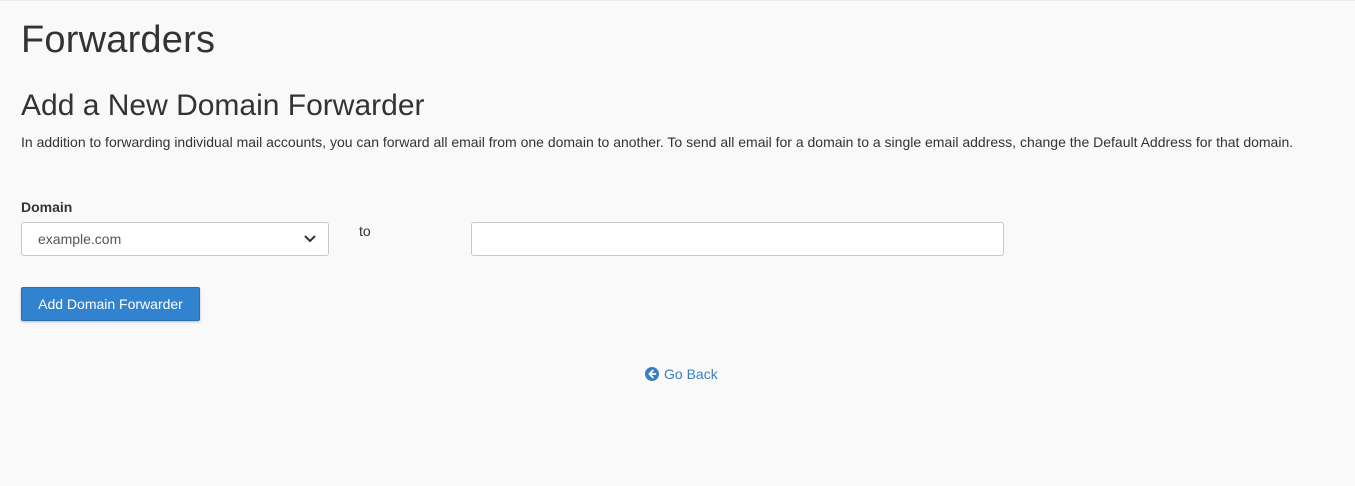 The width and height of the screenshot is (1355, 486). Describe the element at coordinates (652, 374) in the screenshot. I see `circle-arrow-left-icon` at that location.